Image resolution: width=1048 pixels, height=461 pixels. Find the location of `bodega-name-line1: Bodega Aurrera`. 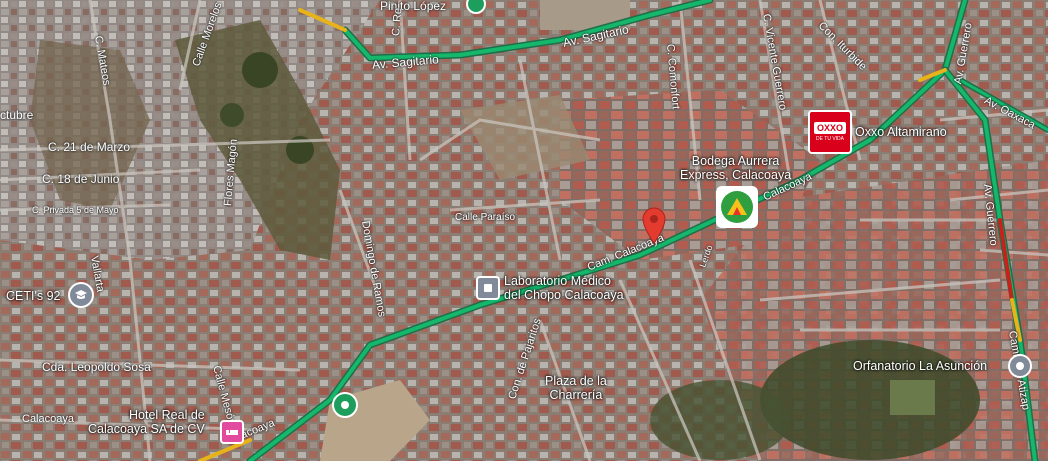

bodega-name-line1: Bodega Aurrera is located at coordinates (735, 161).